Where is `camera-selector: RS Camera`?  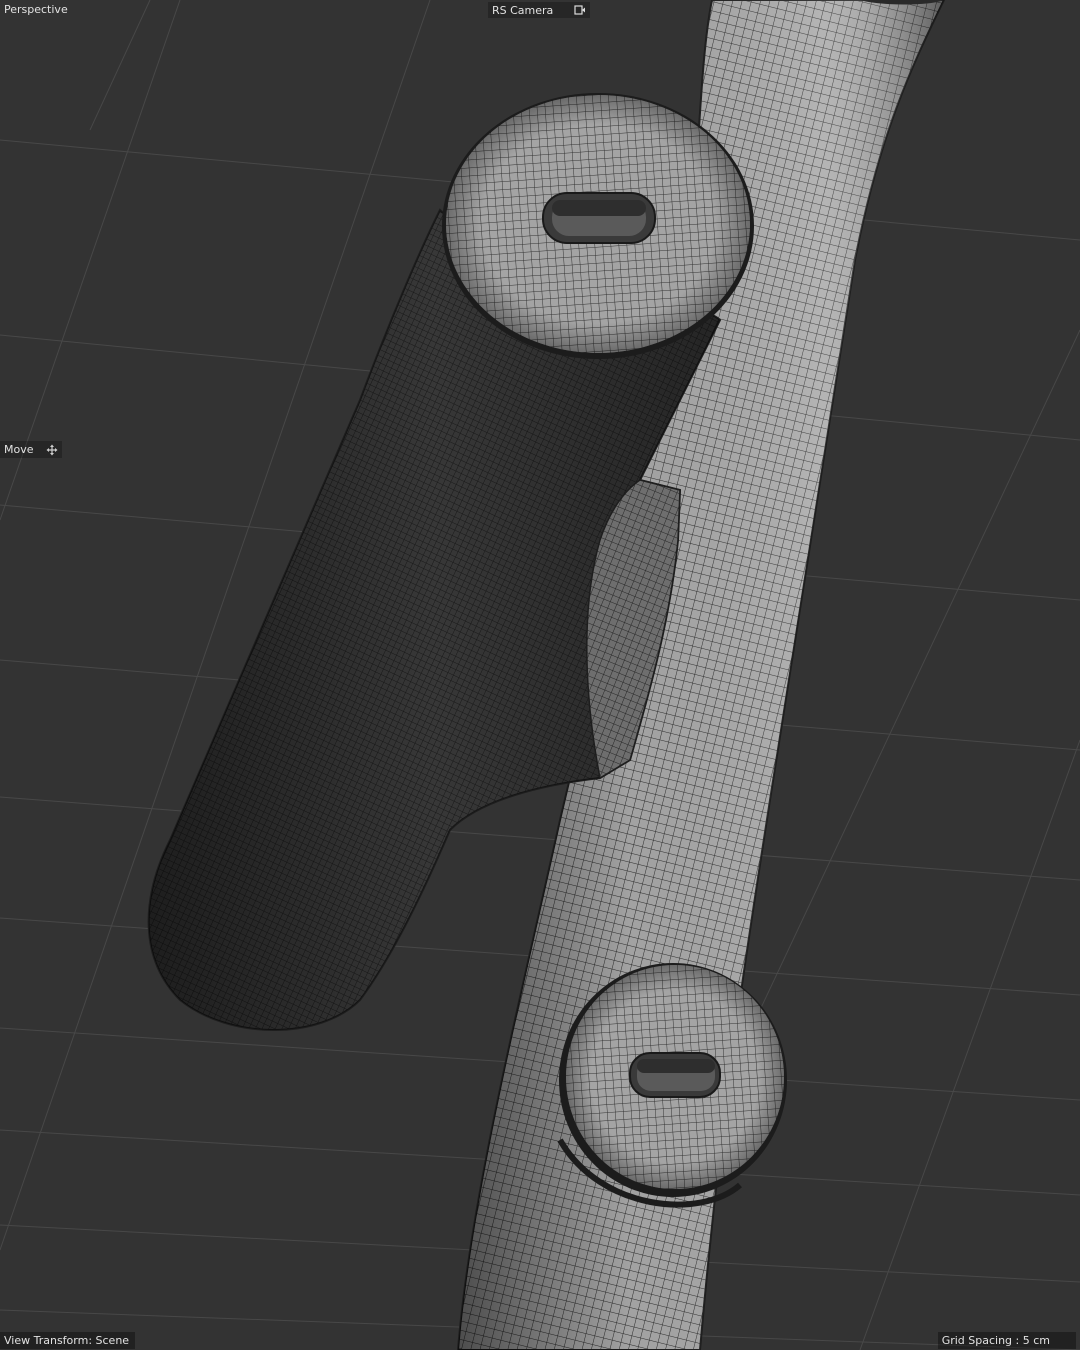 camera-selector: RS Camera is located at coordinates (539, 10).